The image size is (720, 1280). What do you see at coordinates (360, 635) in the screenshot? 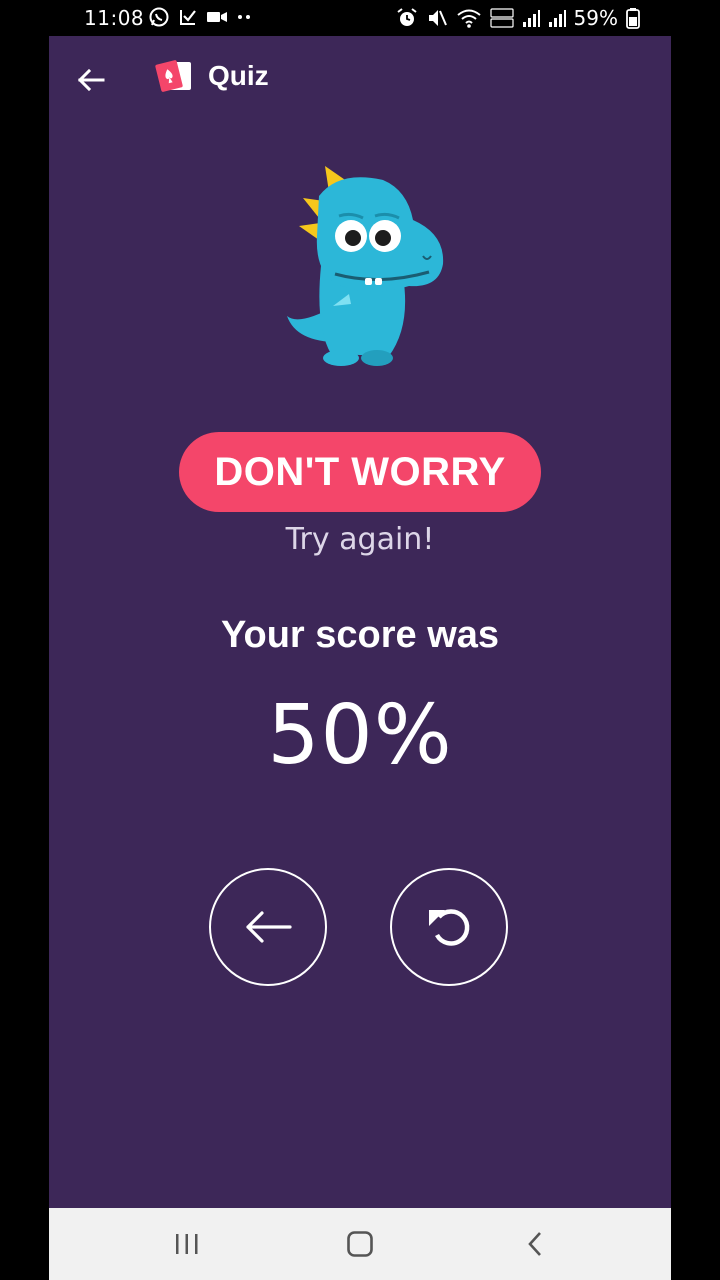
I see `score-label: Your score was` at bounding box center [360, 635].